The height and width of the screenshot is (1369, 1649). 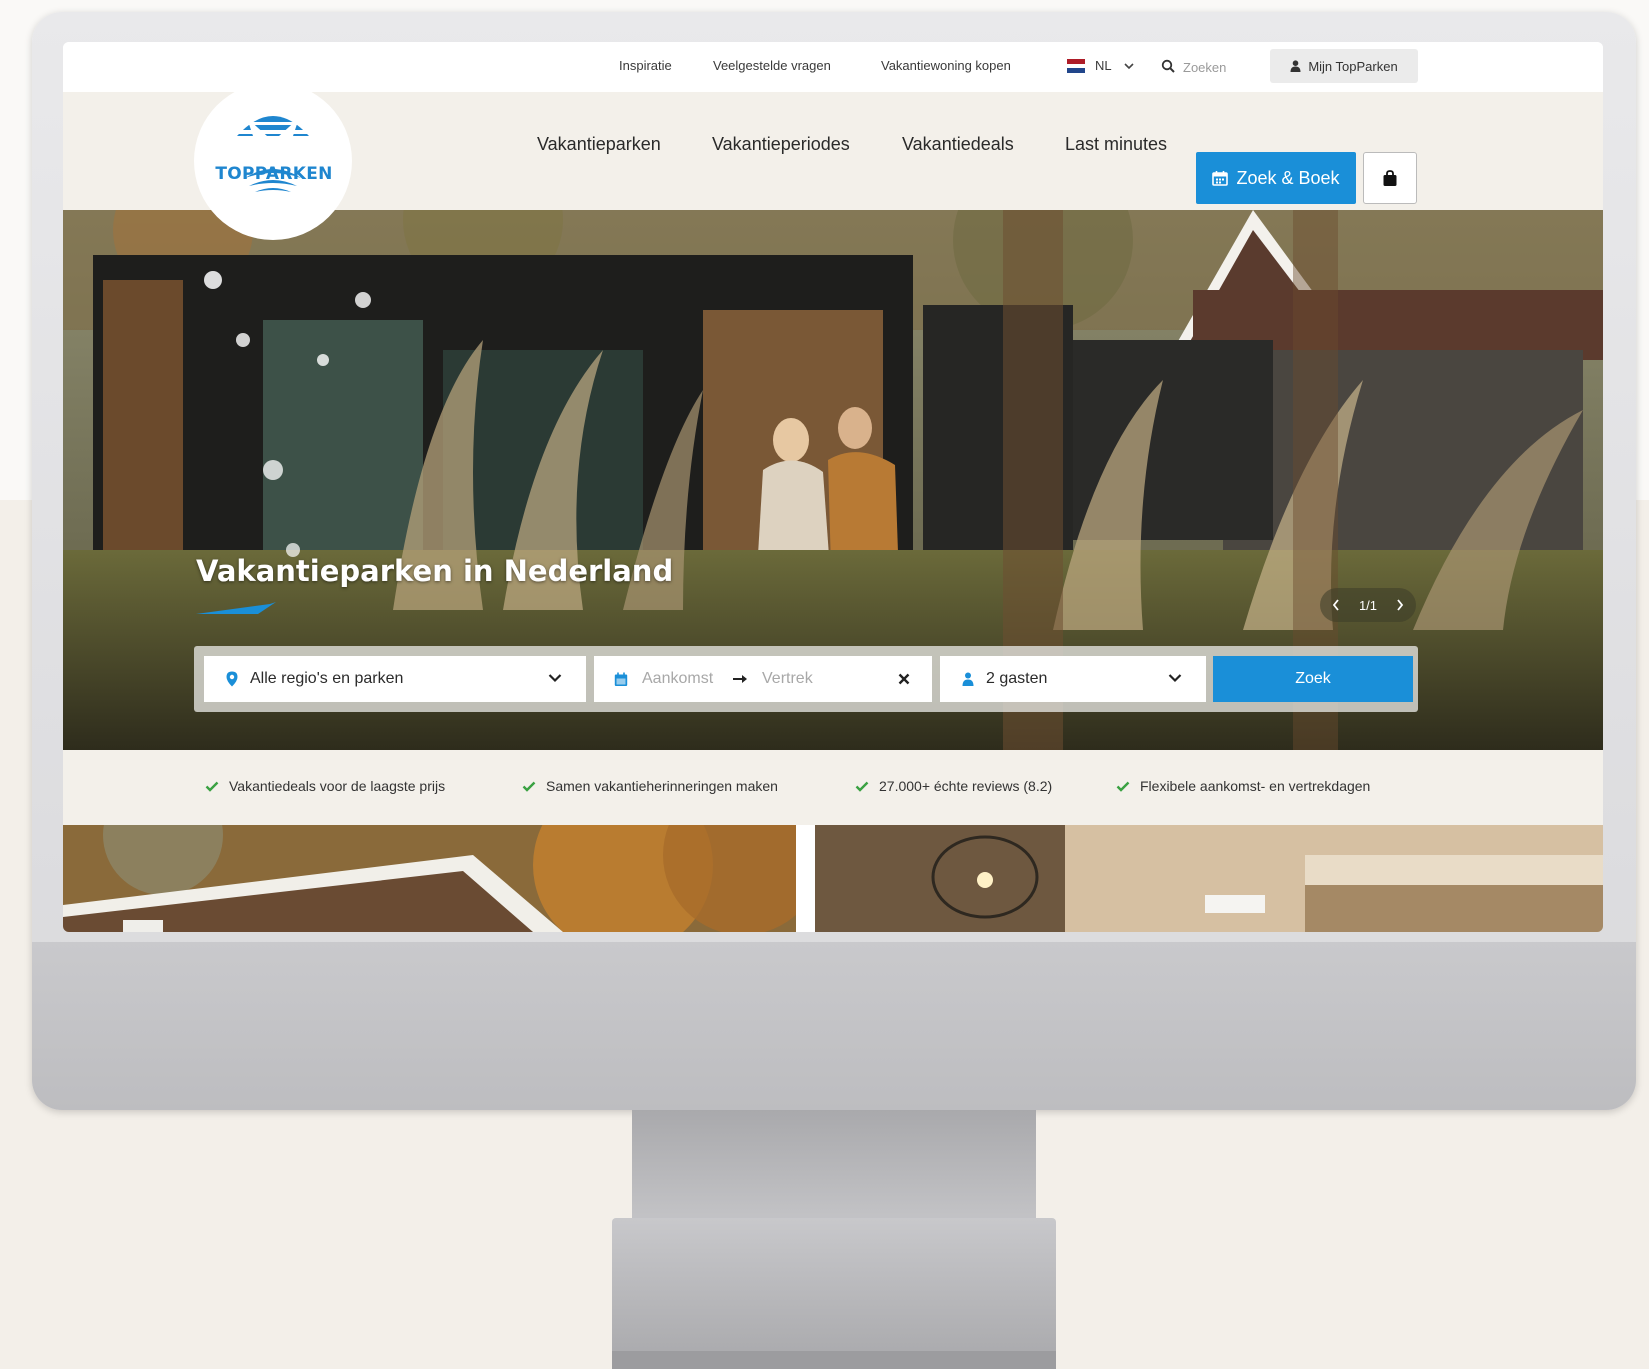 I want to click on bedroom-photo, so click(x=1209, y=878).